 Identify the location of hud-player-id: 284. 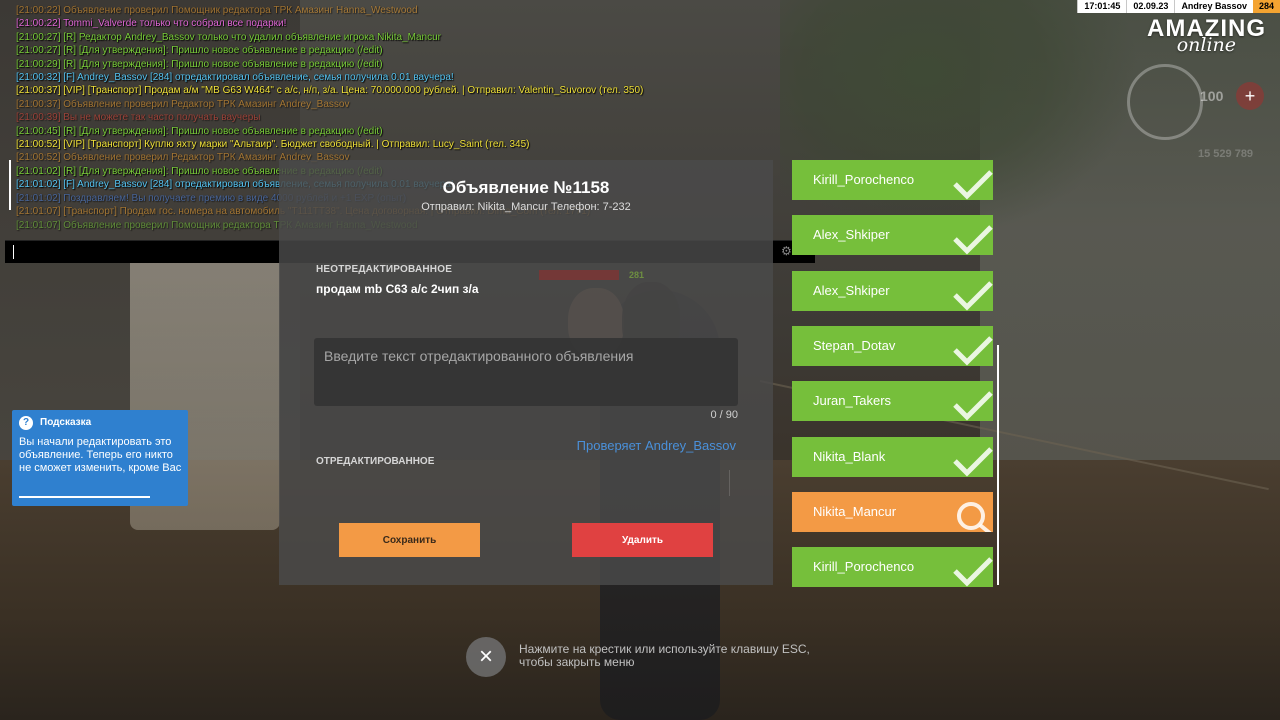
(1266, 6).